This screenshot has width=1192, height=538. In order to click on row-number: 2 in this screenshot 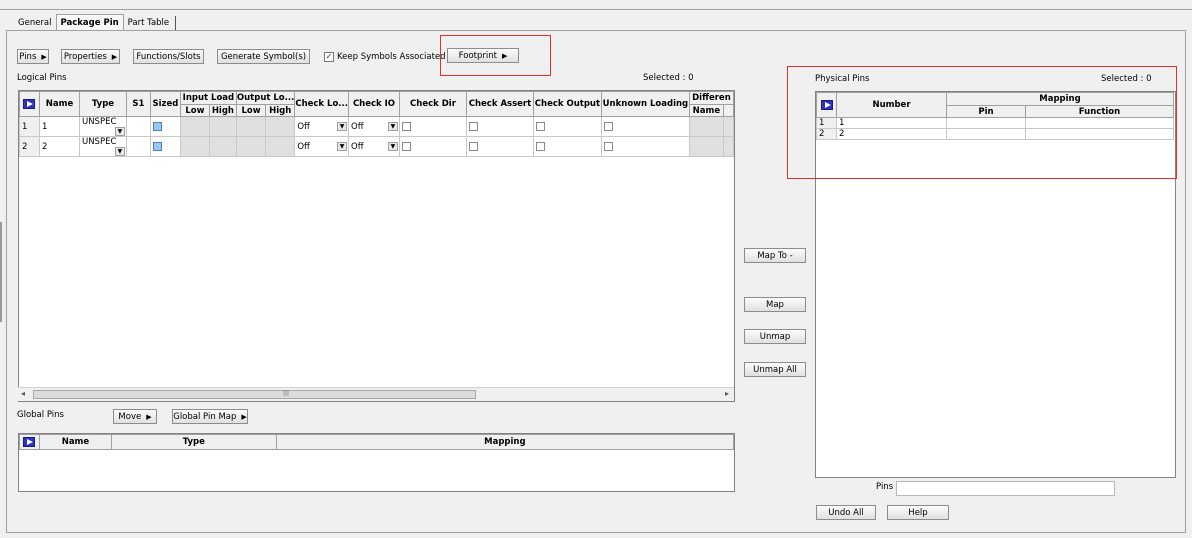, I will do `click(29, 146)`.